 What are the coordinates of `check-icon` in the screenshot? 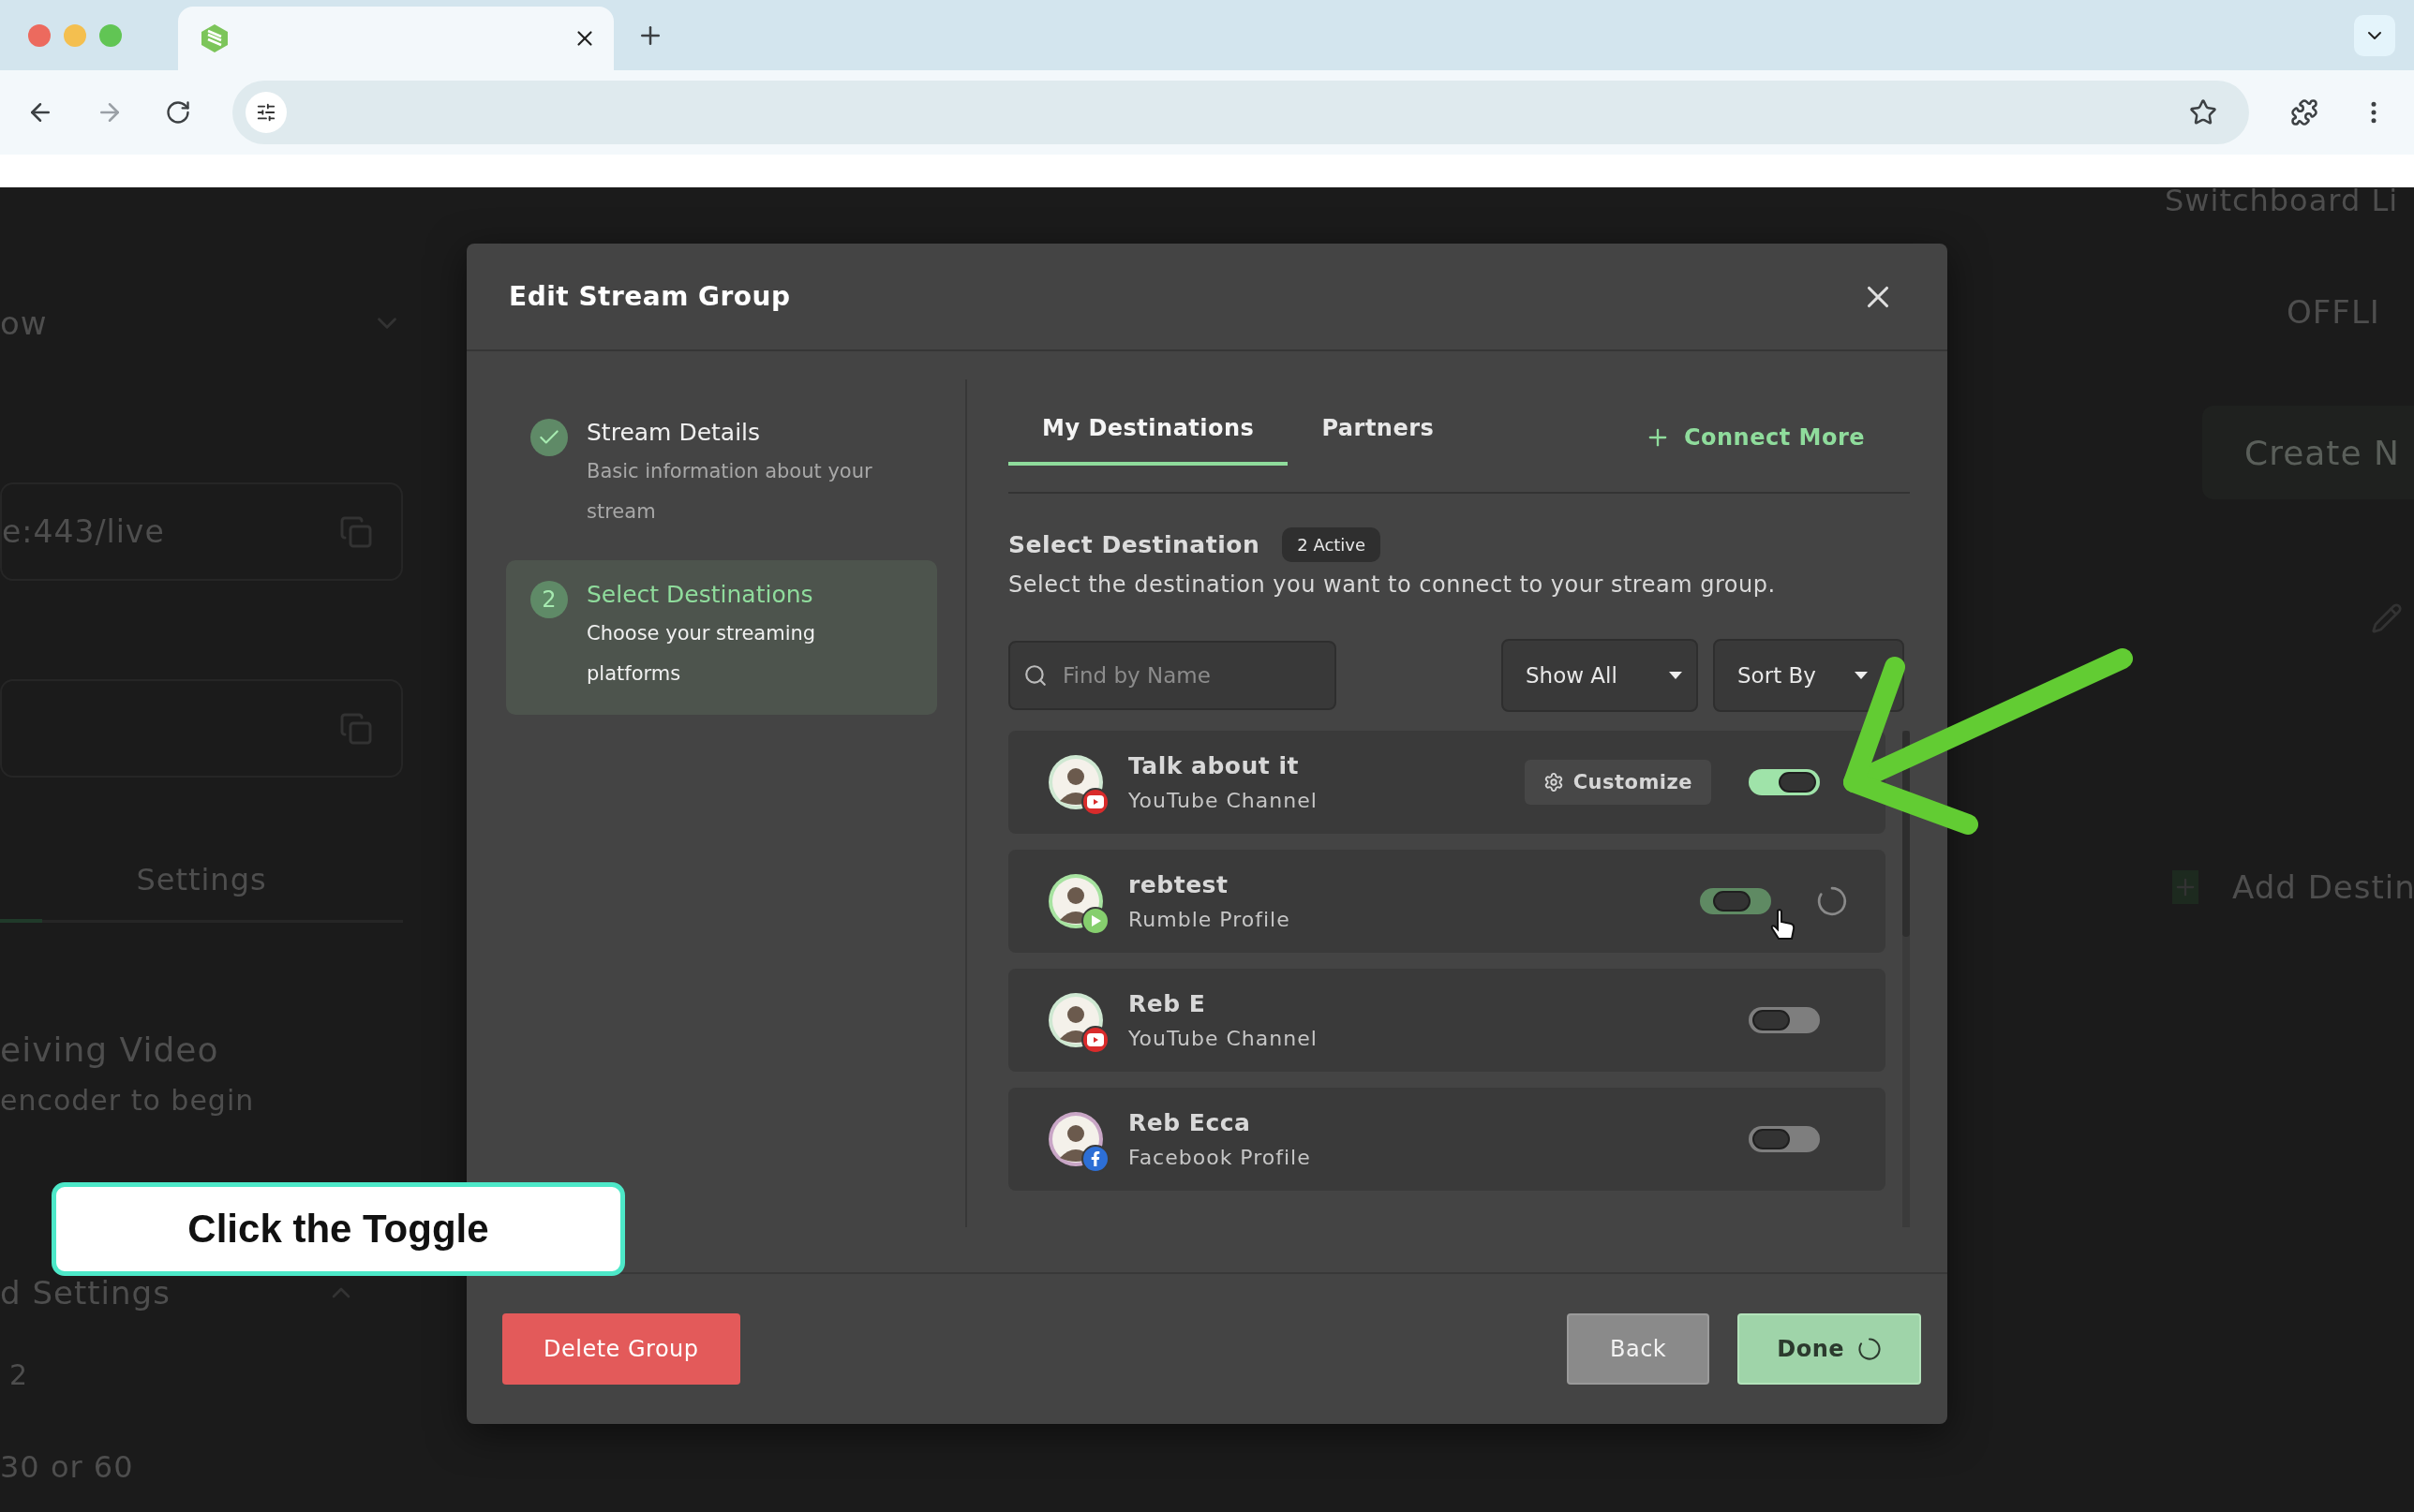 It's located at (549, 437).